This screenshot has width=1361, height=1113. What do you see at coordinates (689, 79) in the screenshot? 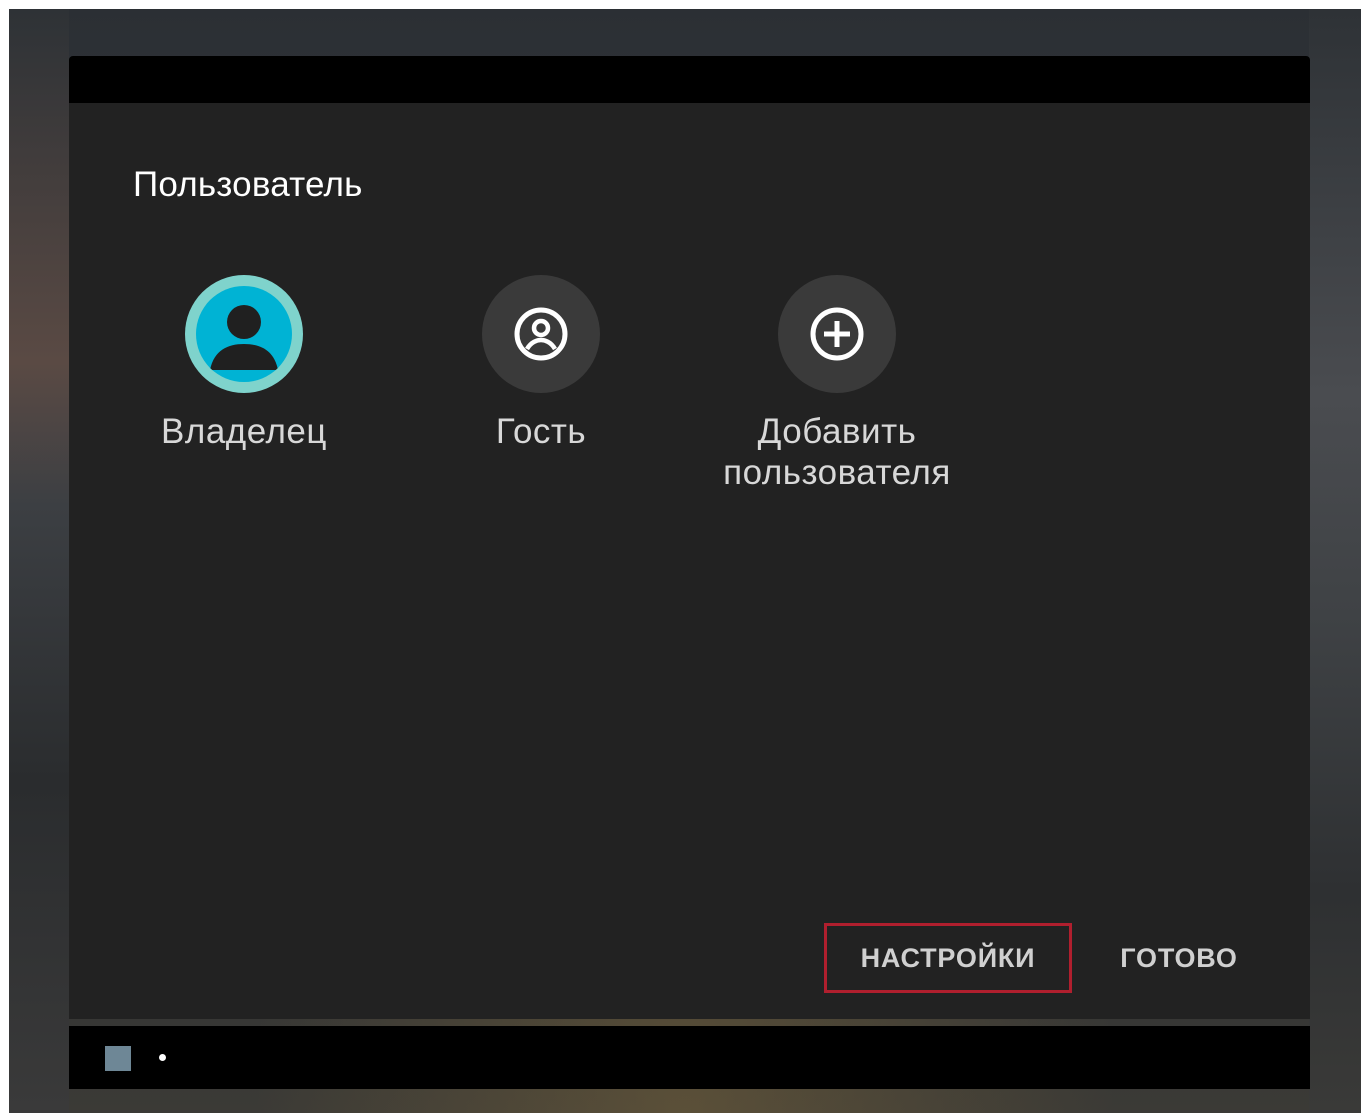
I see `dialog-status-bar` at bounding box center [689, 79].